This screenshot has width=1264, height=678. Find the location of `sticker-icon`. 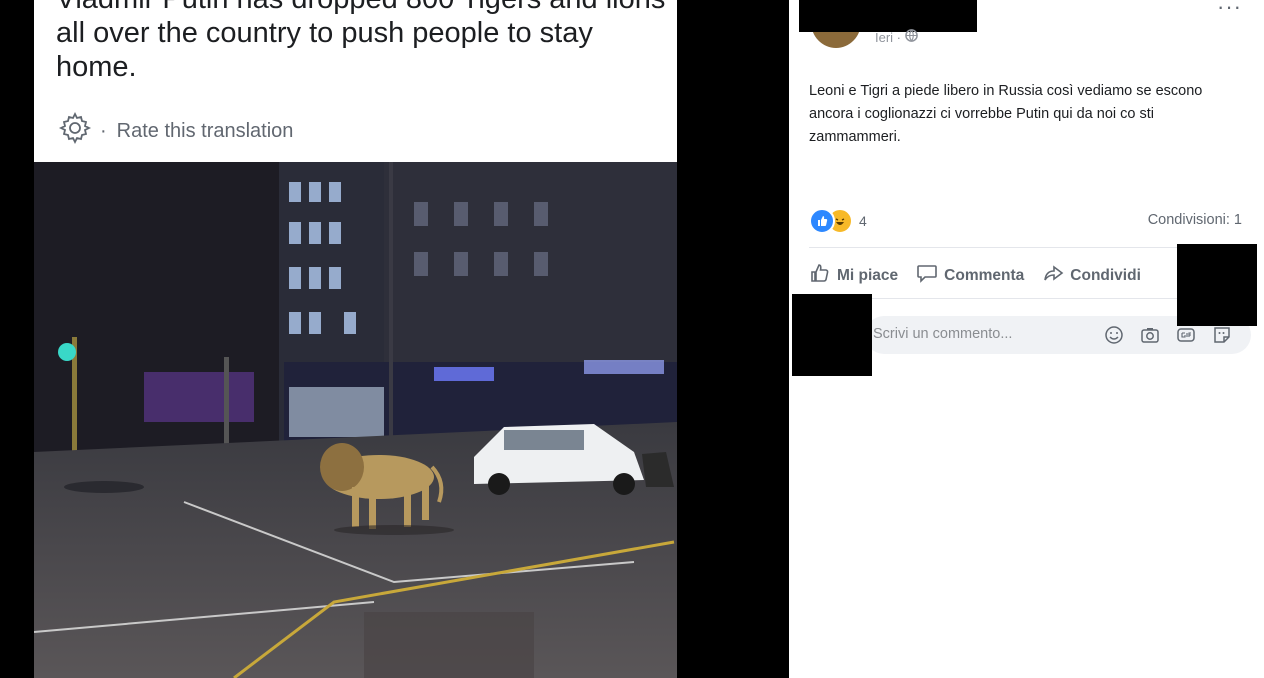

sticker-icon is located at coordinates (1222, 335).